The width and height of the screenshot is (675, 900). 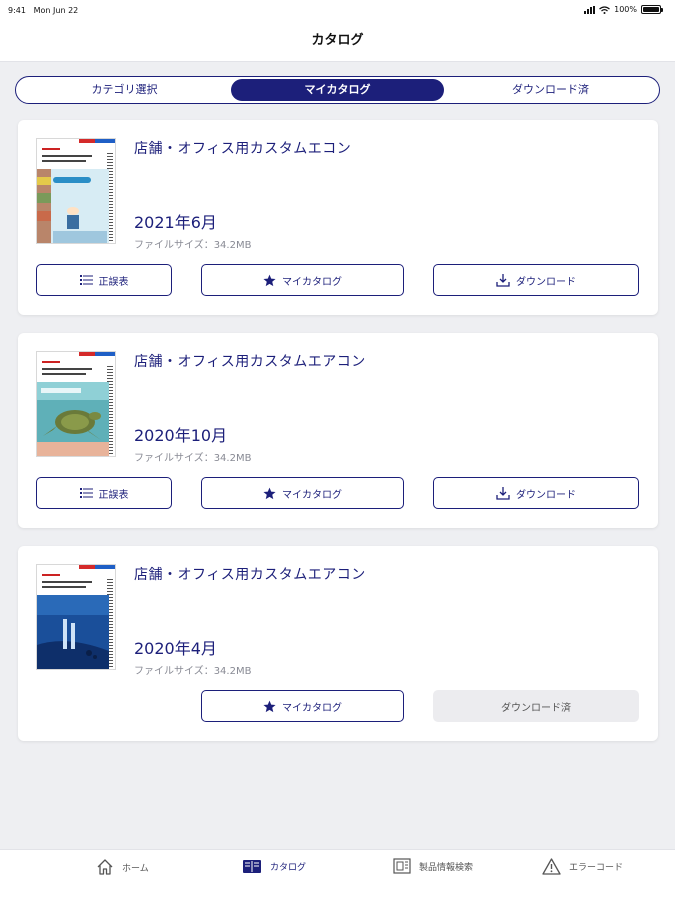 What do you see at coordinates (252, 866) in the screenshot?
I see `book-icon` at bounding box center [252, 866].